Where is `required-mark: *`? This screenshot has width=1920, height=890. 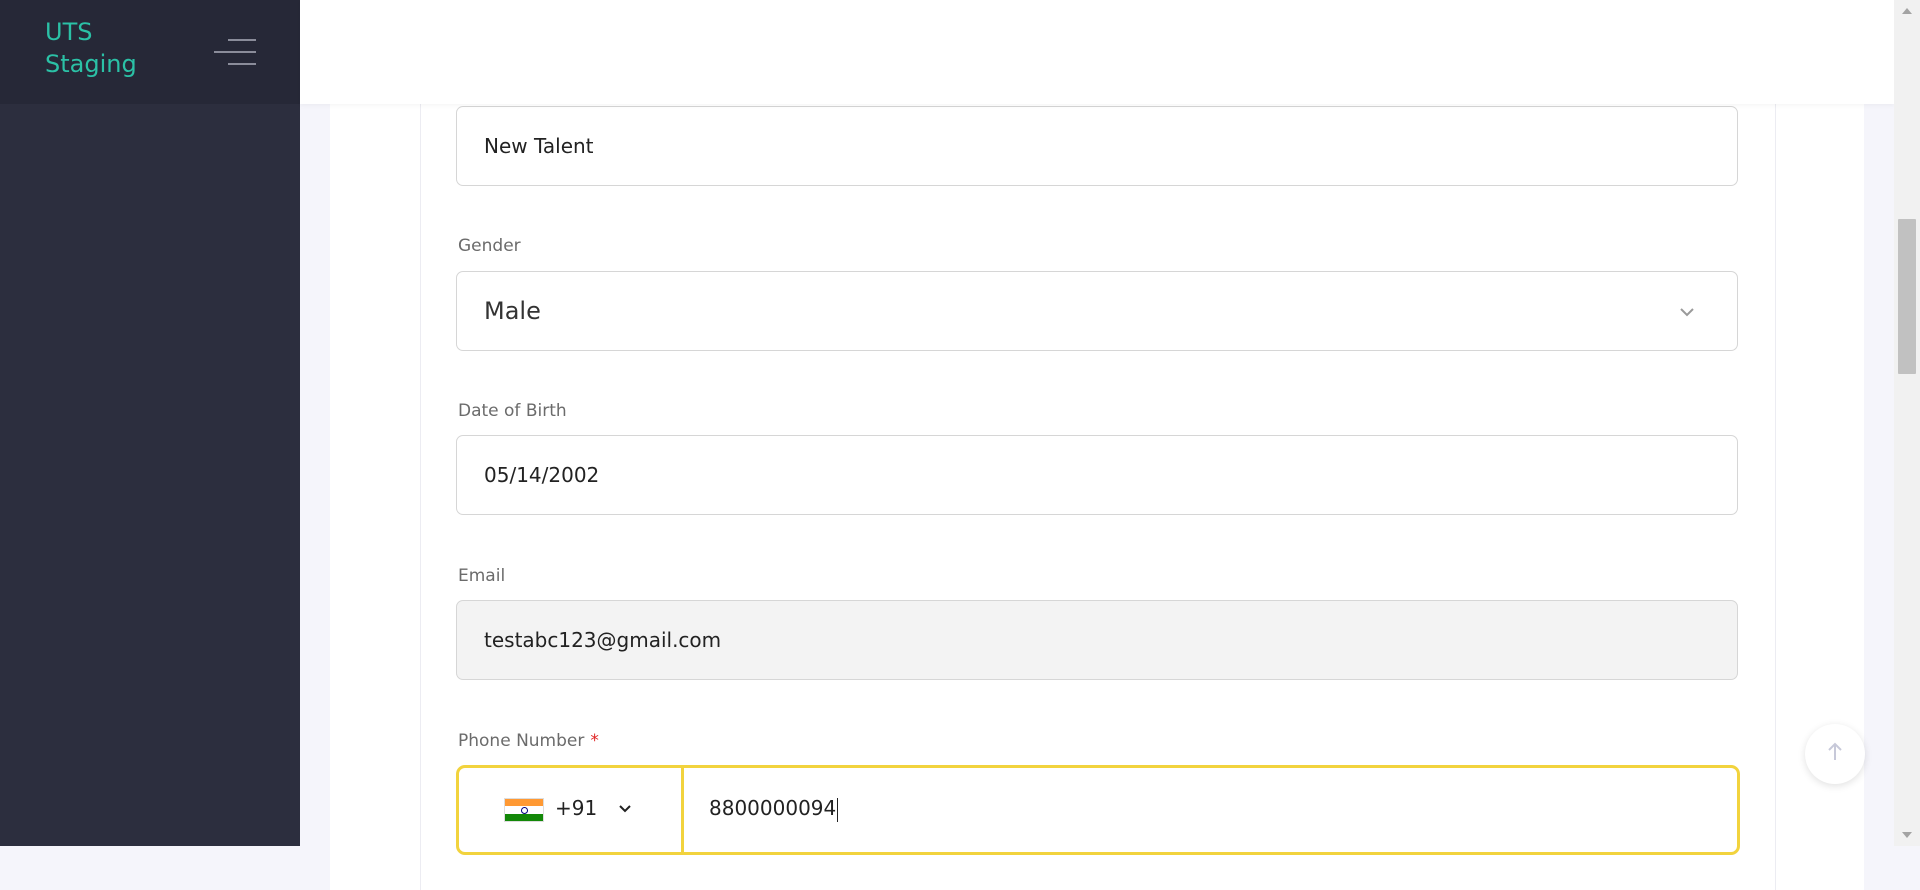 required-mark: * is located at coordinates (594, 741).